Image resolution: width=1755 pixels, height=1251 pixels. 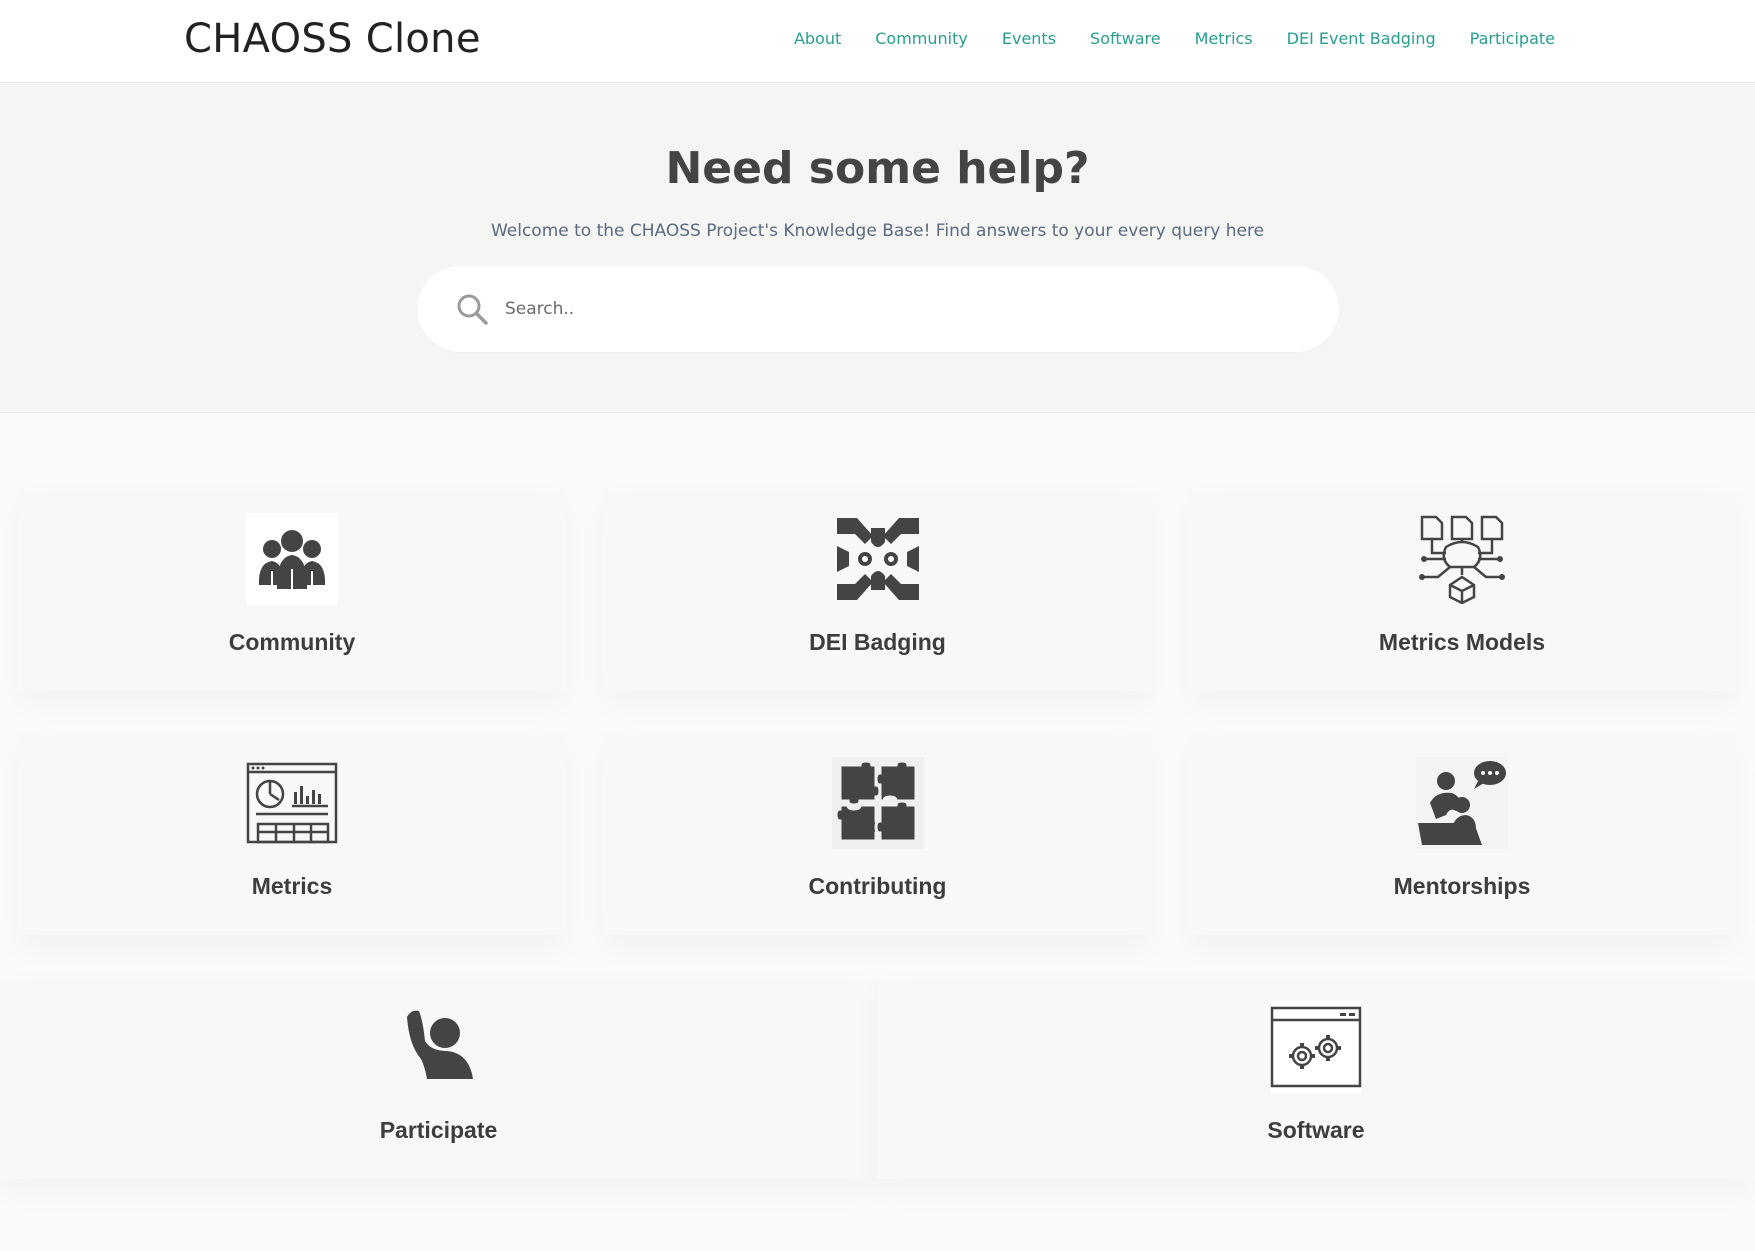 I want to click on browser-gears-icon, so click(x=1316, y=1047).